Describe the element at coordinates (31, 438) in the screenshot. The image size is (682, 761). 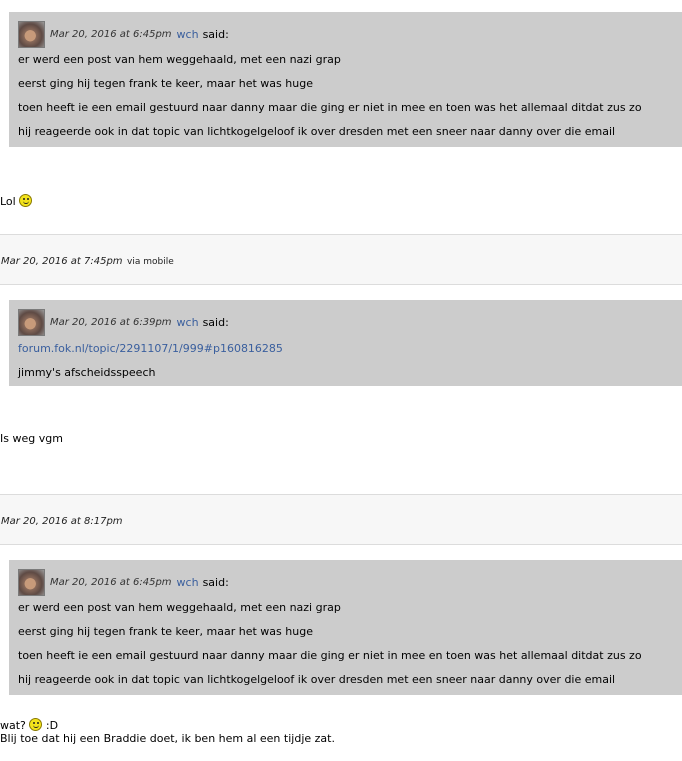
I see `post-text: Is weg vgm` at that location.